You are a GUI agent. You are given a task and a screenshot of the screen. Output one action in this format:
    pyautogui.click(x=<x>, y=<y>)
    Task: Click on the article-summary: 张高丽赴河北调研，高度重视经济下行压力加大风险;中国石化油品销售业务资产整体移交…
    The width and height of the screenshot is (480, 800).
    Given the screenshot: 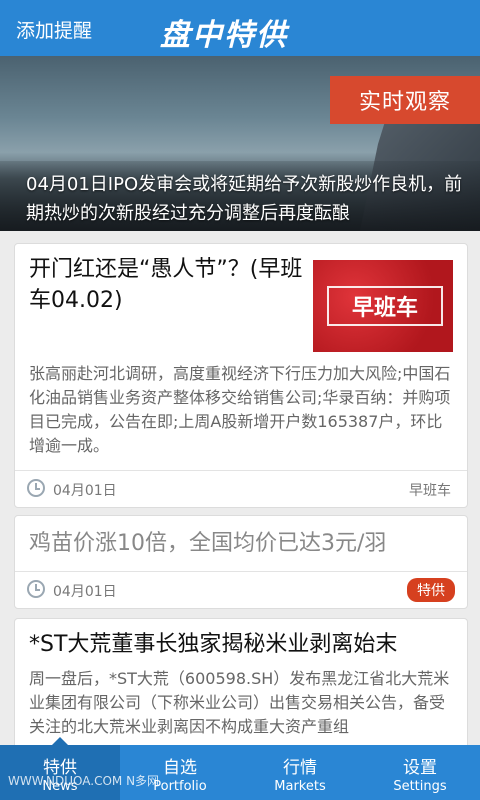 What is the action you would take?
    pyautogui.click(x=240, y=409)
    